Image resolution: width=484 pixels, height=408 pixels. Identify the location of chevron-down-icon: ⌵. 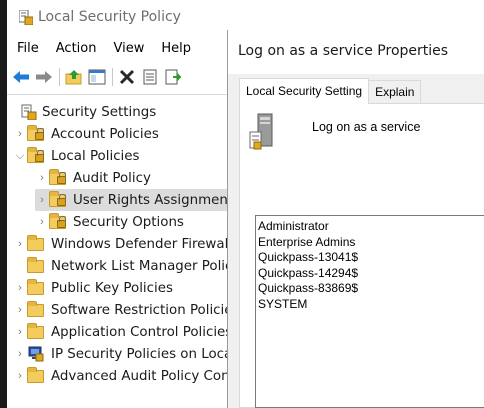
(20, 156).